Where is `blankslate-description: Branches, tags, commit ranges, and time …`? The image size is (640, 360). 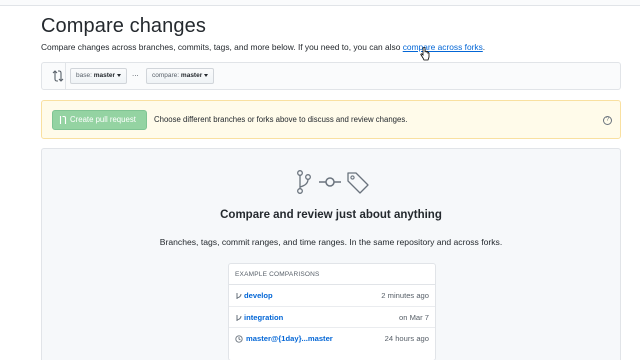 blankslate-description: Branches, tags, commit ranges, and time … is located at coordinates (331, 242).